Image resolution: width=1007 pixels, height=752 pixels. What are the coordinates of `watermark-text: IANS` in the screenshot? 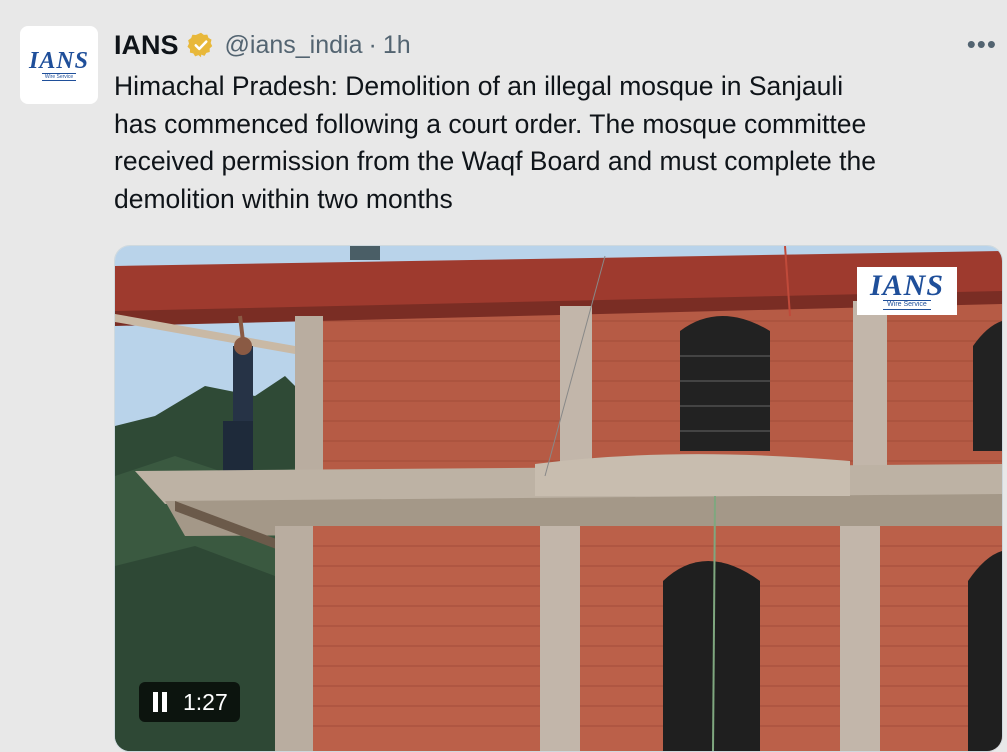 It's located at (907, 285).